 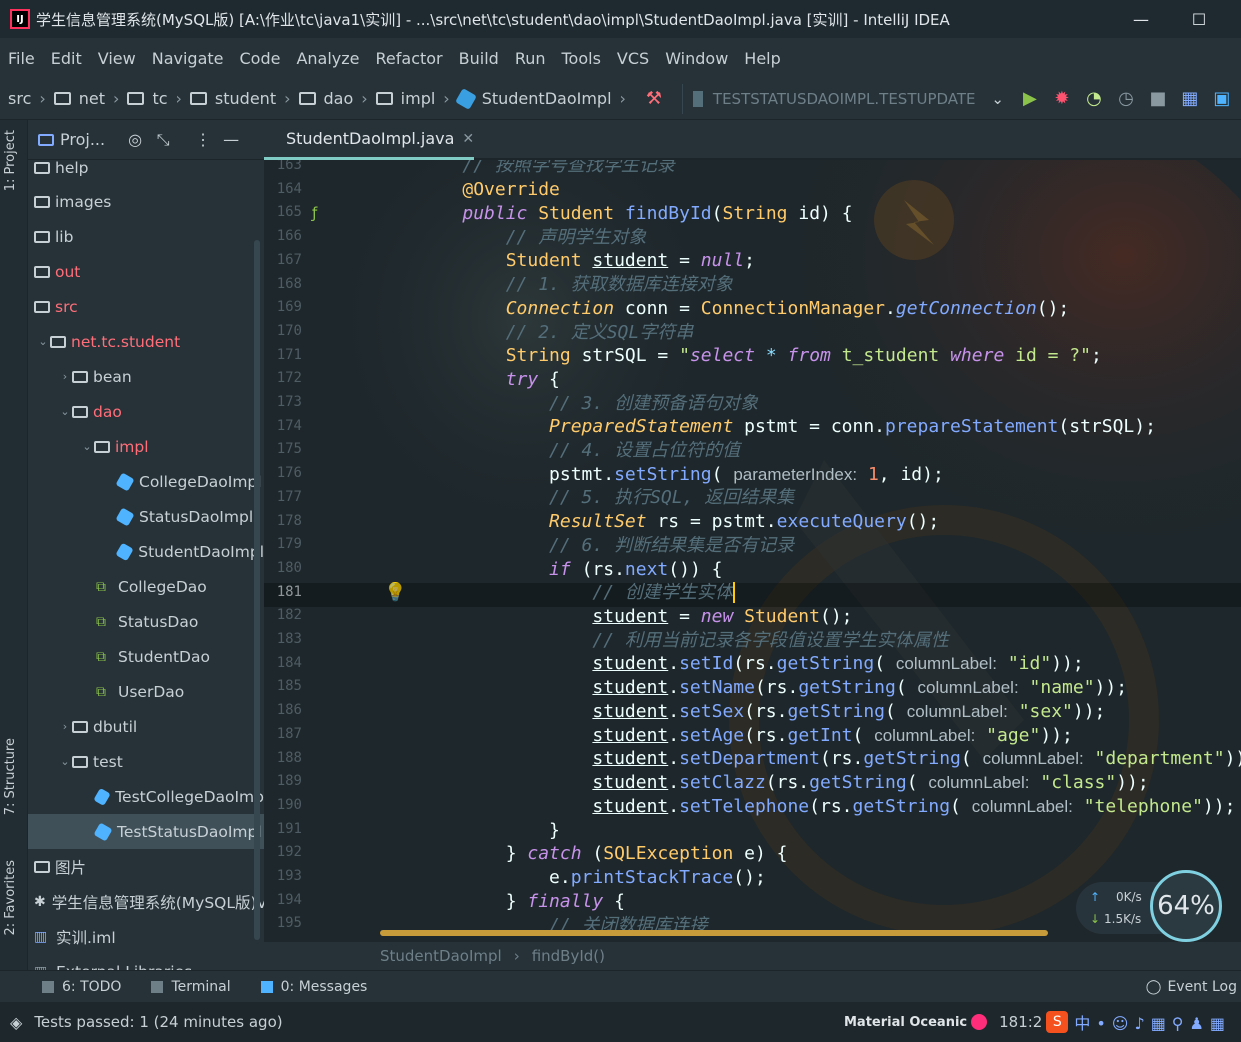 What do you see at coordinates (260, 58) in the screenshot?
I see `menu-code: Code` at bounding box center [260, 58].